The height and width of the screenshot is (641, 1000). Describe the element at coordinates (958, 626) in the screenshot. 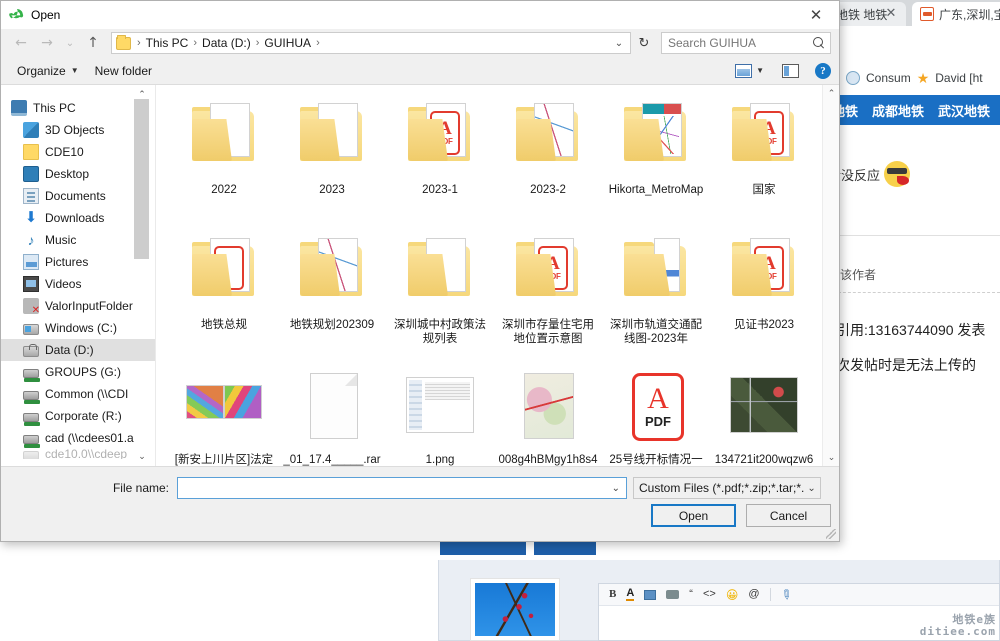

I see `site-watermark: 地铁e族 ditiee.com` at that location.